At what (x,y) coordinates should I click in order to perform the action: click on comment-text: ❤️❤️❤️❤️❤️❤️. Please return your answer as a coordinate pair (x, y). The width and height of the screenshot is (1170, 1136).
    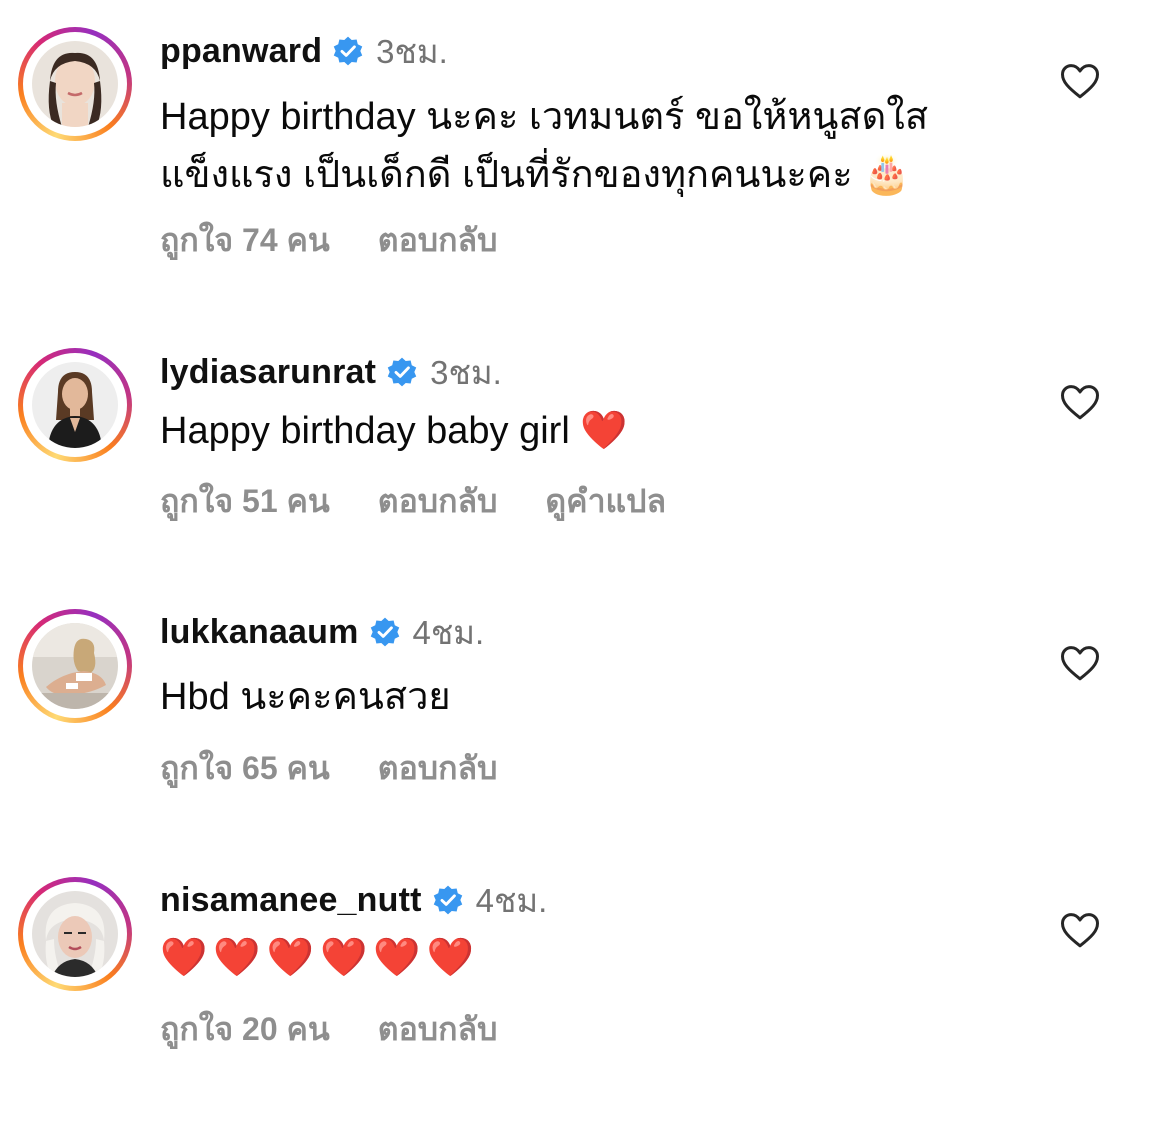
    Looking at the image, I should click on (320, 958).